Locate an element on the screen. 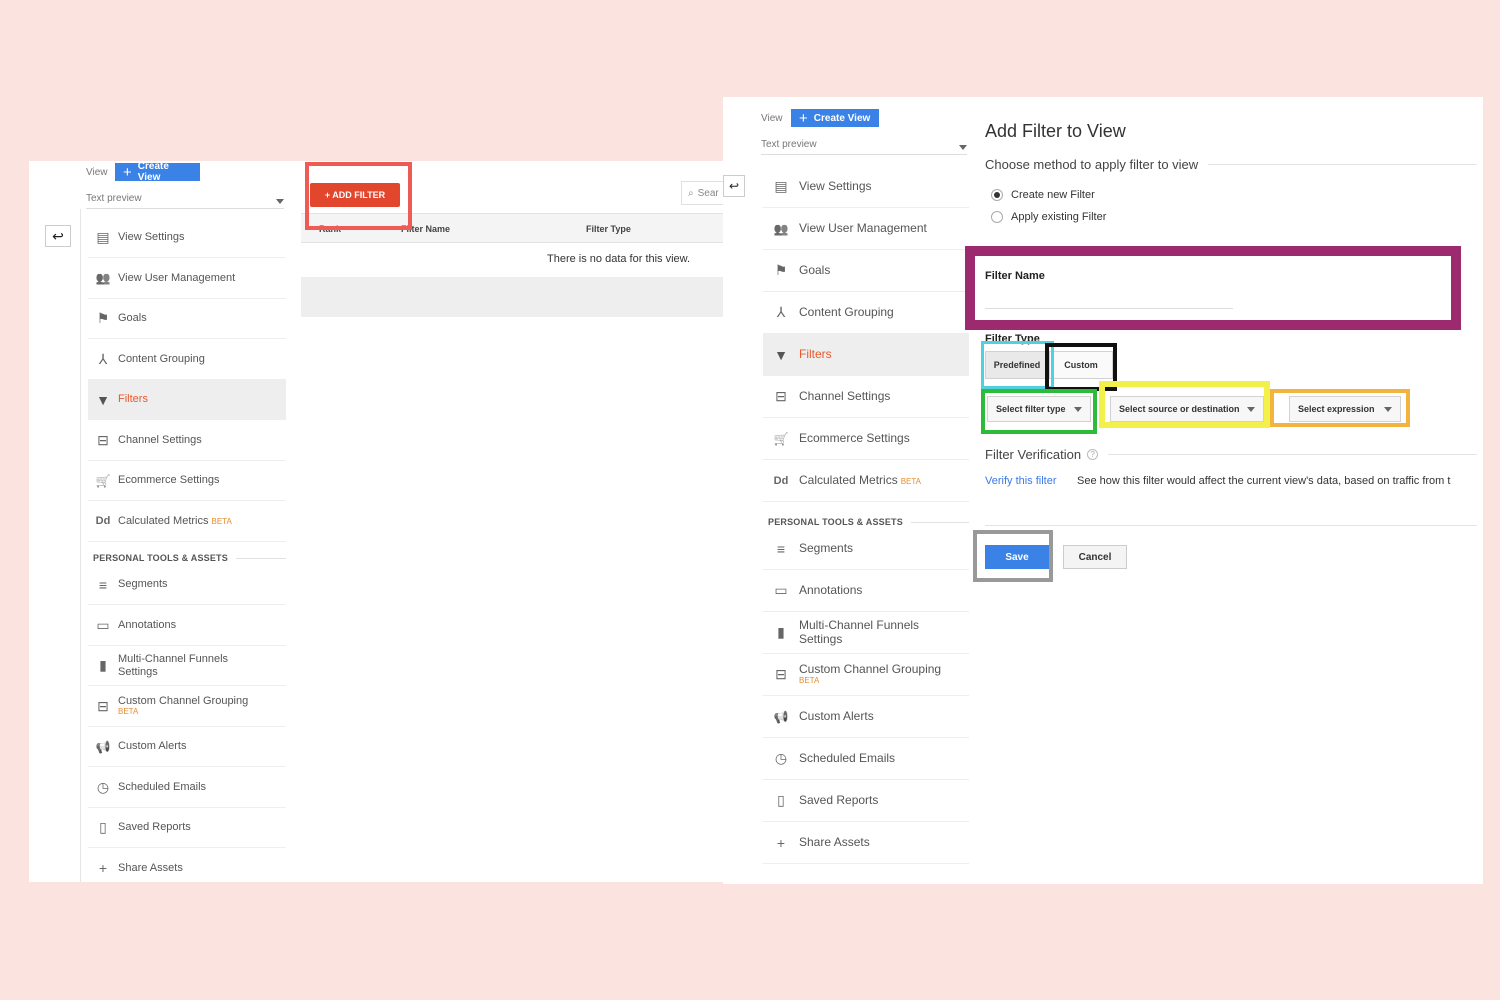  beta-badge: BETA is located at coordinates (128, 712).